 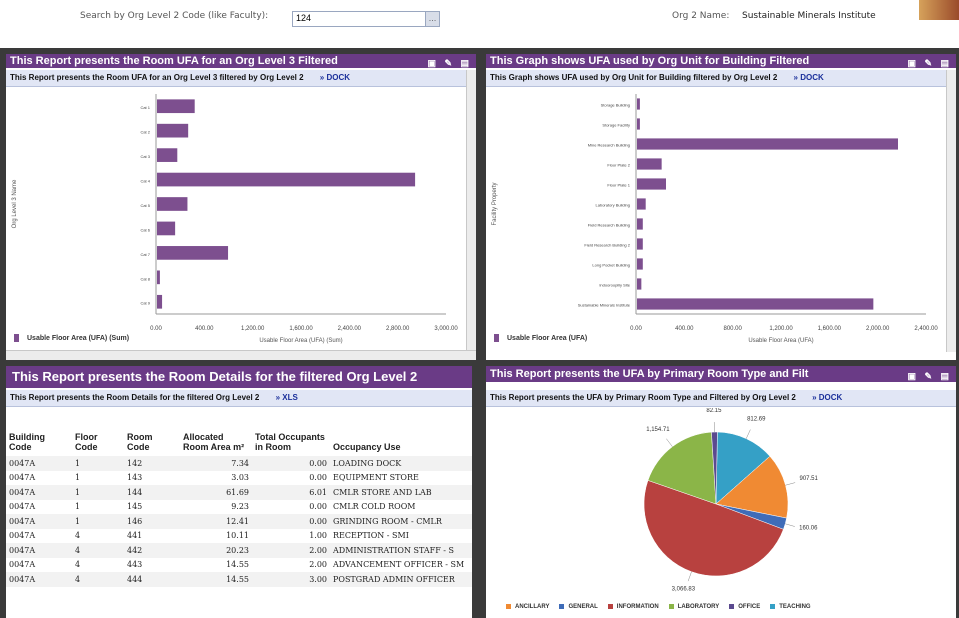 I want to click on header-total-occupants: Total Occupants in Room, so click(x=291, y=444).